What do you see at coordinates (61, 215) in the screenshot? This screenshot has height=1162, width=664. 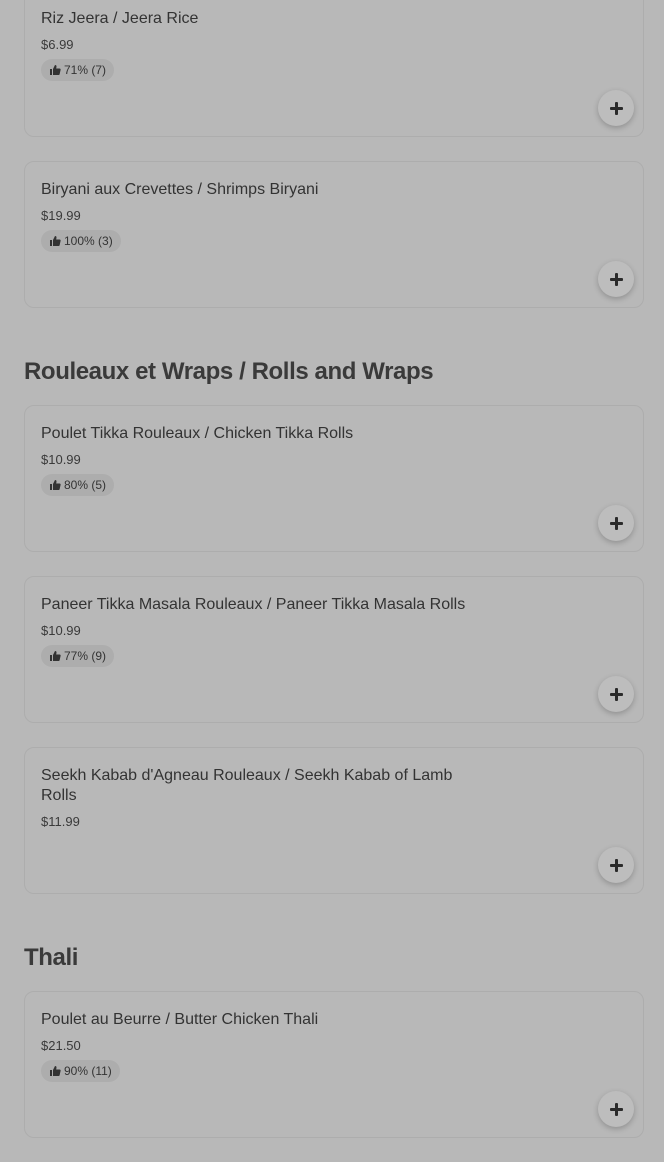 I see `menu-item-price: $19.99` at bounding box center [61, 215].